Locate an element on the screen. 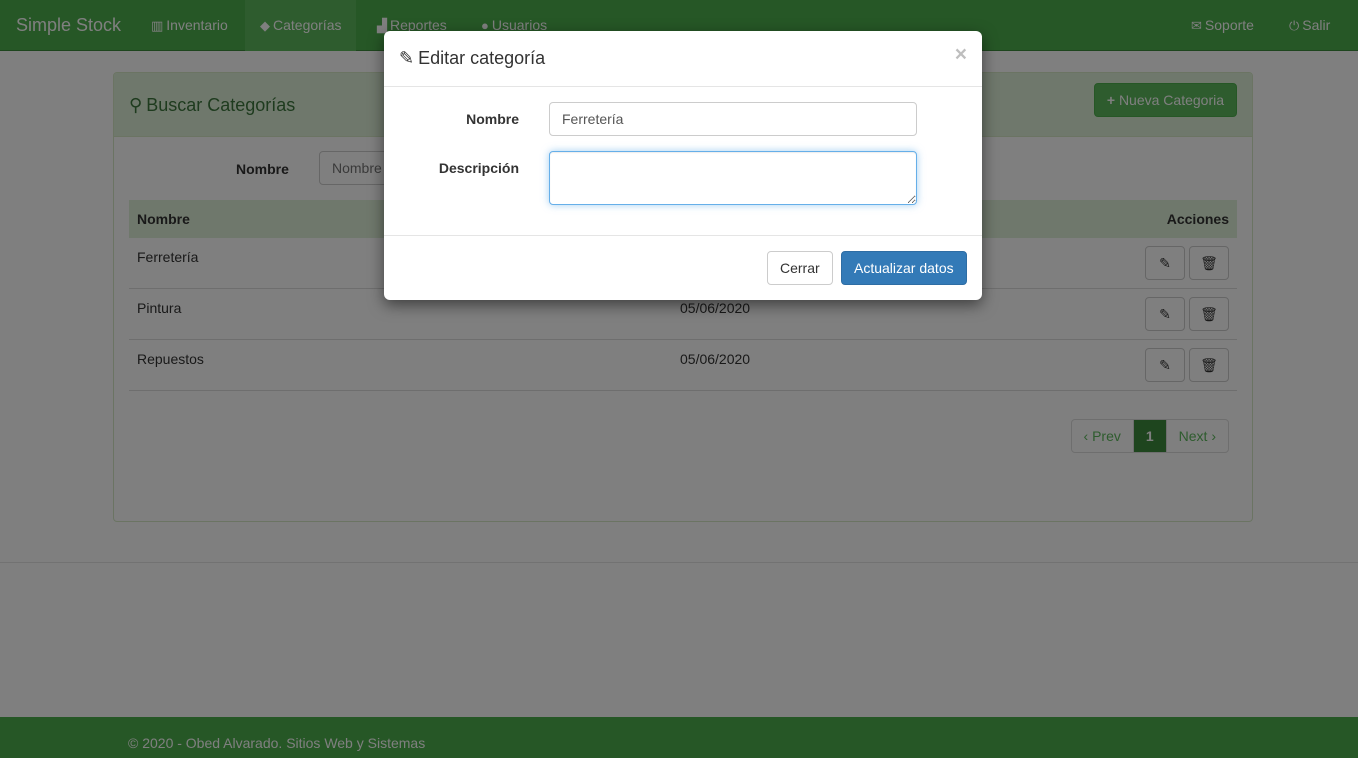 Image resolution: width=1358 pixels, height=758 pixels. edit-icon: ✎ is located at coordinates (407, 58).